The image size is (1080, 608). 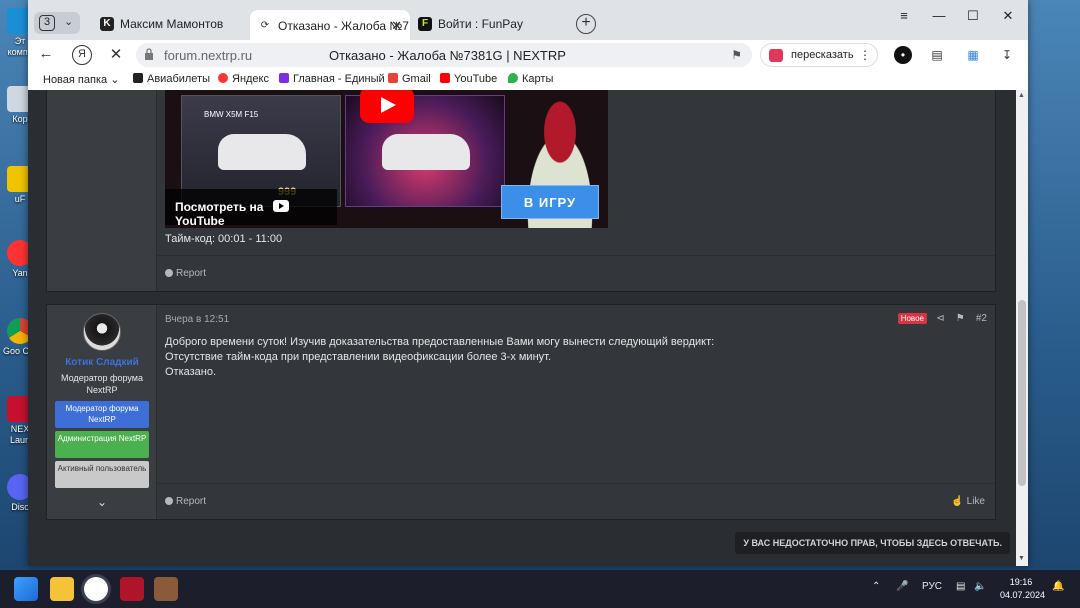 I want to click on share-icon: ⊲, so click(x=940, y=318).